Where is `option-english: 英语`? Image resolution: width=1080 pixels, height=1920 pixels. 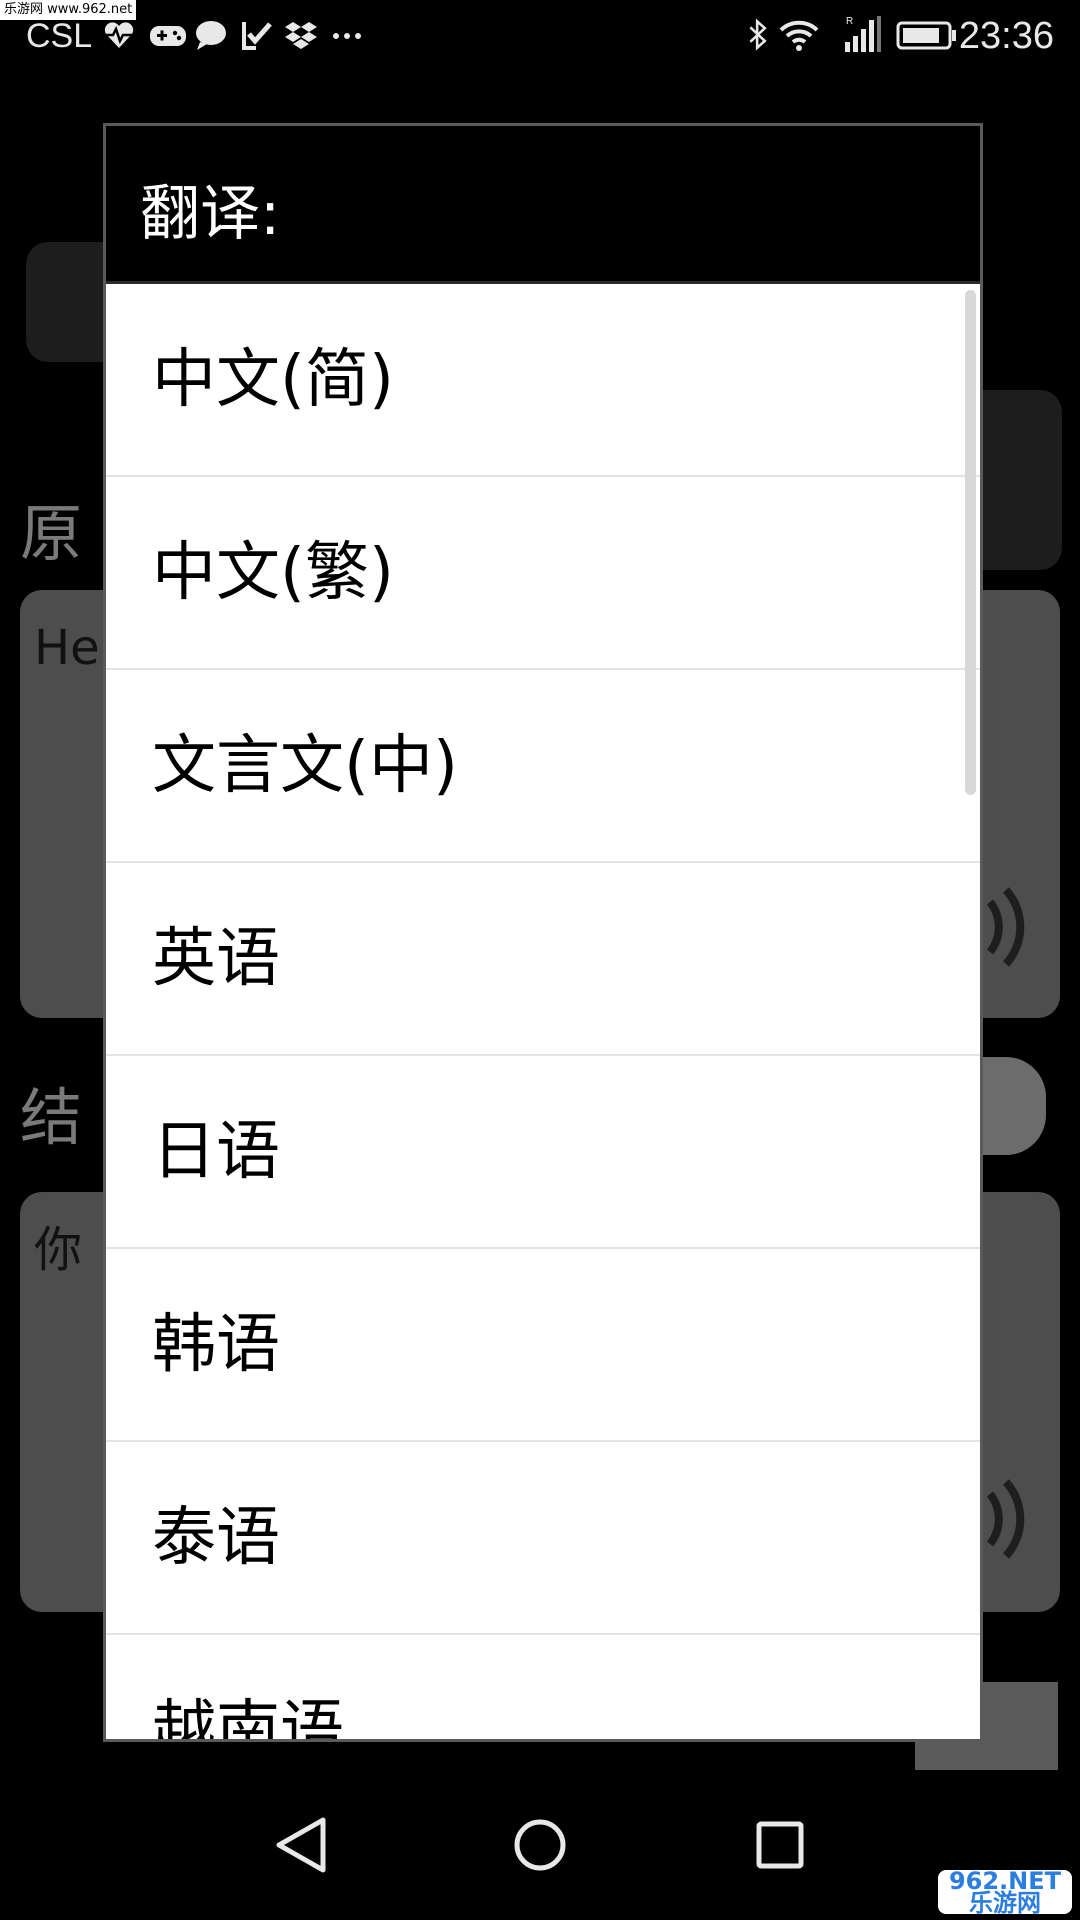 option-english: 英语 is located at coordinates (543, 959).